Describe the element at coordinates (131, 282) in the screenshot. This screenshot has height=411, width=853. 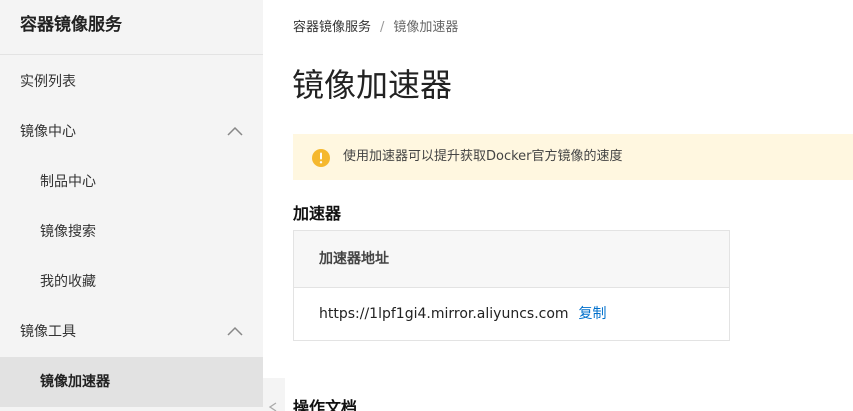
I see `sidebar-item-favorites: 我的收藏` at that location.